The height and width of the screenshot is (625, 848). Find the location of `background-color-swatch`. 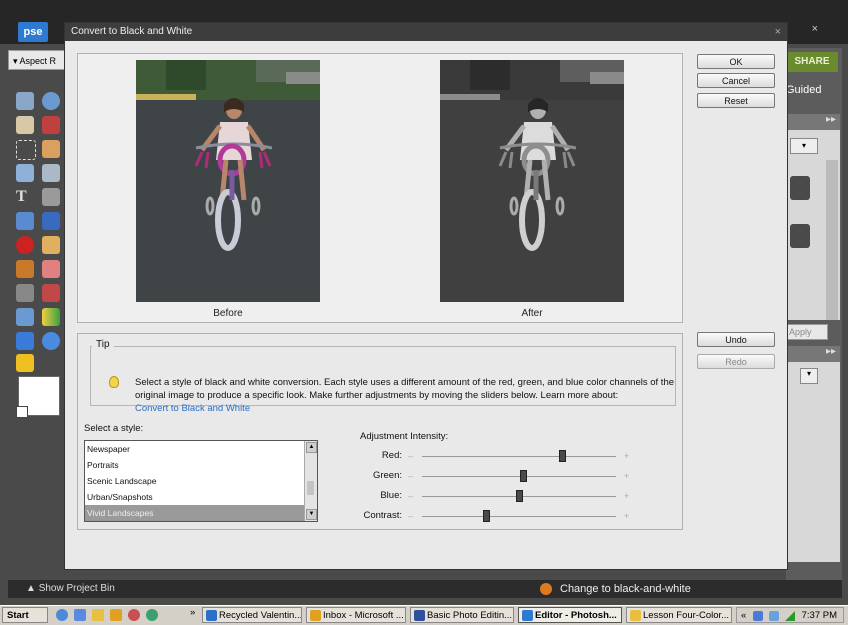

background-color-swatch is located at coordinates (22, 412).